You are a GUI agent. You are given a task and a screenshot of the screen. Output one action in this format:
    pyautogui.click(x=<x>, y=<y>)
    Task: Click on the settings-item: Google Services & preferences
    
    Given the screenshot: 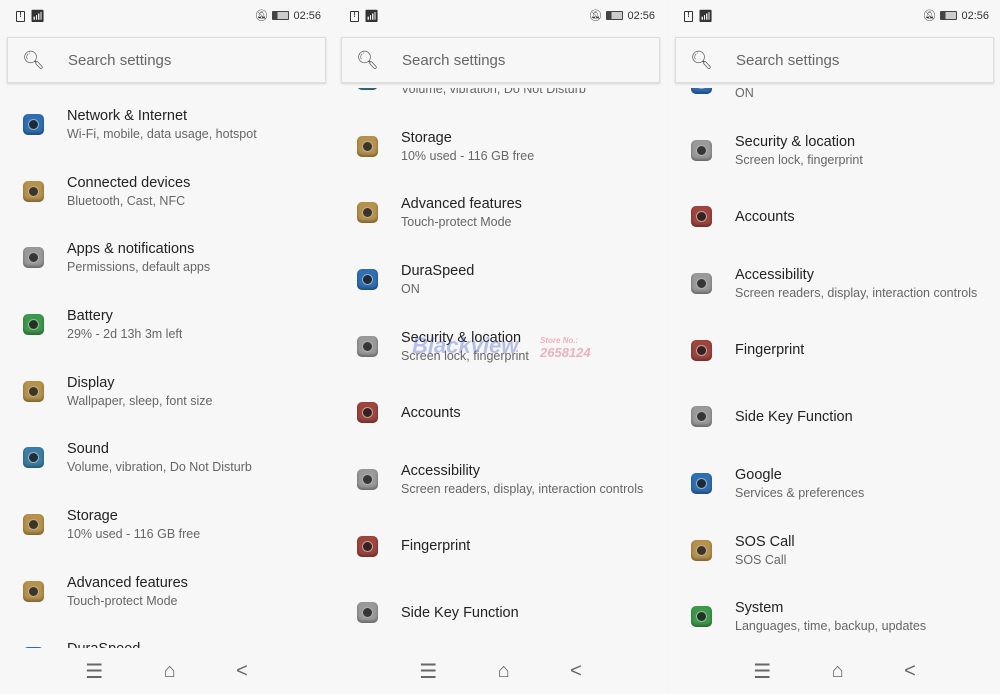 What is the action you would take?
    pyautogui.click(x=834, y=483)
    